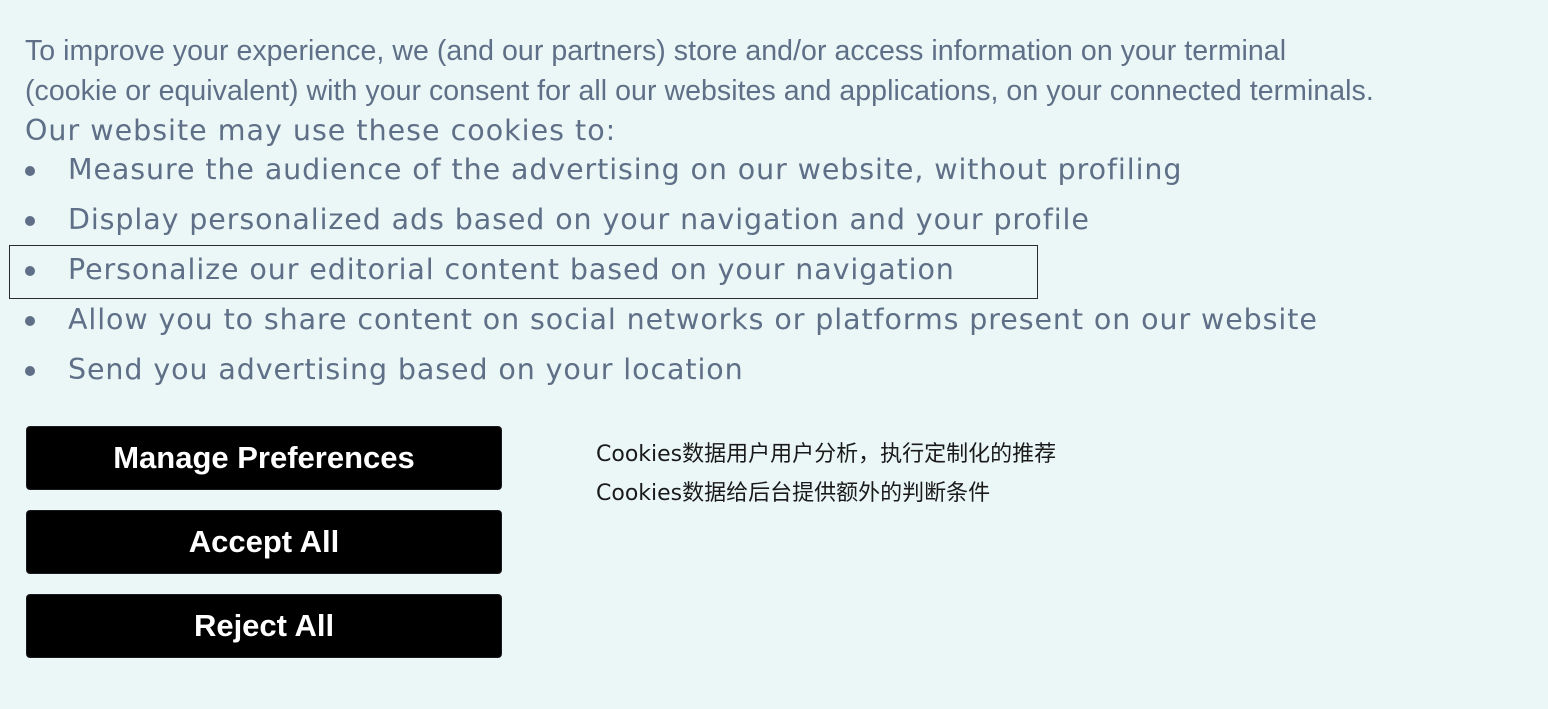 The image size is (1548, 709). I want to click on reject-all-button: Reject All, so click(264, 626).